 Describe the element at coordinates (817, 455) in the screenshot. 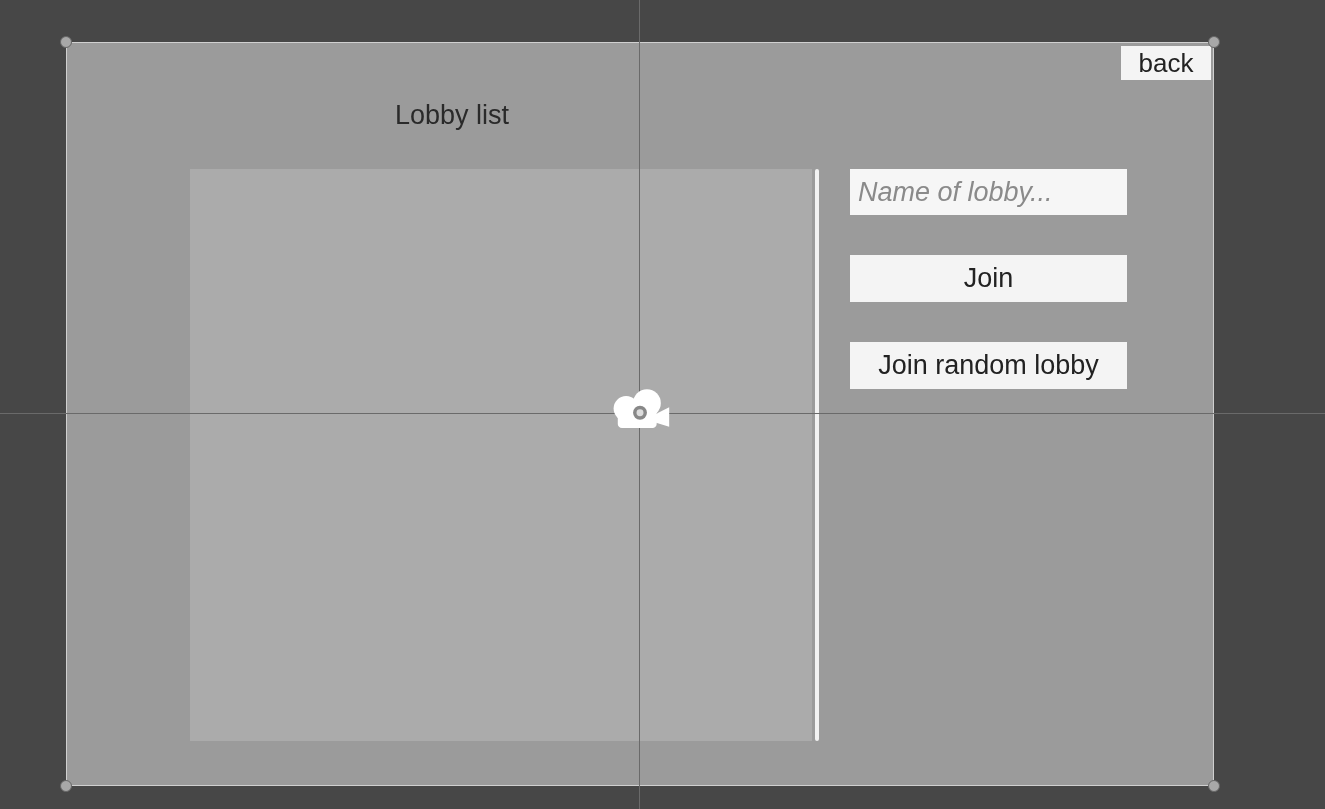

I see `scrollbar` at that location.